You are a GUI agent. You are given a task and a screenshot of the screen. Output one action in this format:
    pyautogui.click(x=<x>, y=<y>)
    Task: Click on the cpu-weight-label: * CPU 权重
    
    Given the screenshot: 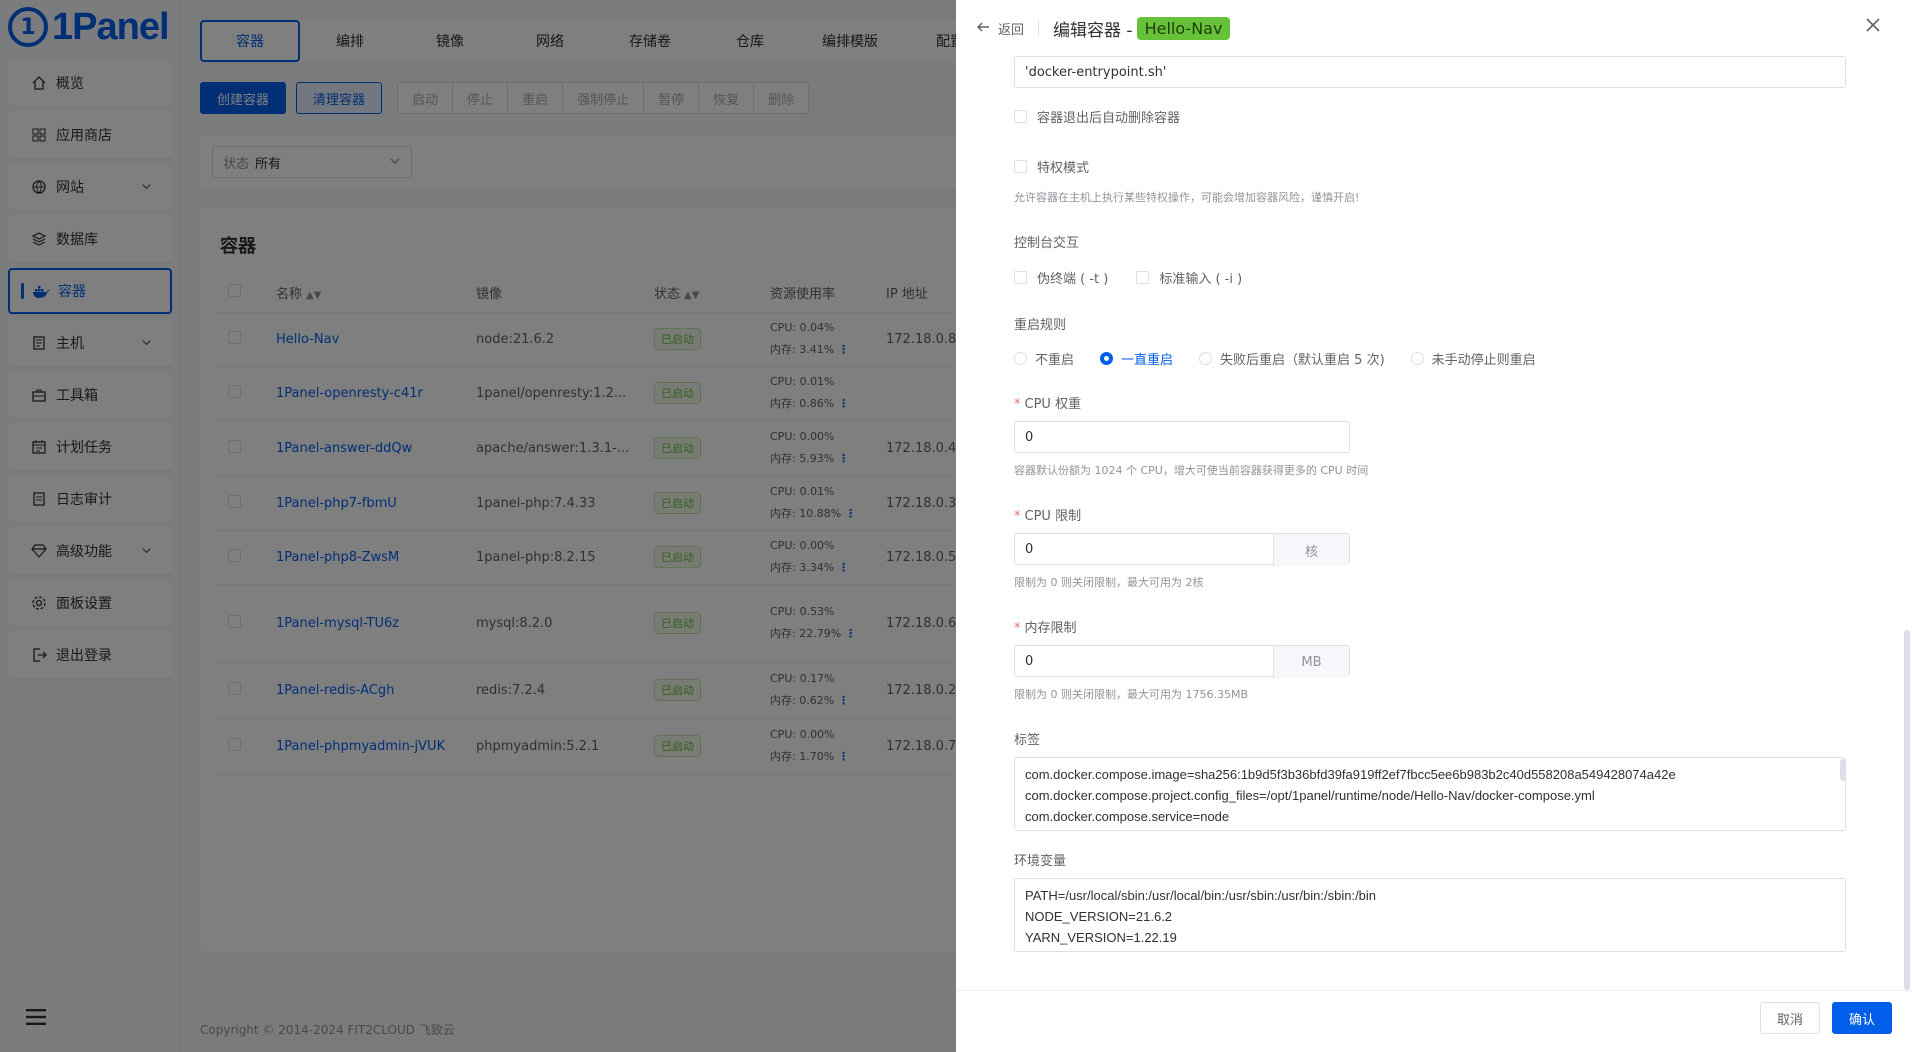 What is the action you would take?
    pyautogui.click(x=1048, y=404)
    